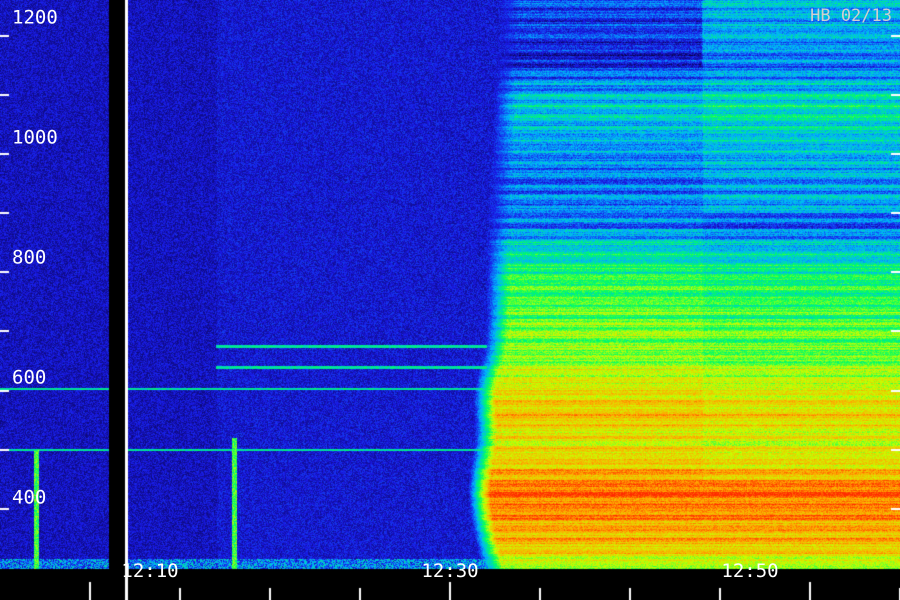  What do you see at coordinates (35, 17) in the screenshot?
I see `y-tick-label-1200: 1200` at bounding box center [35, 17].